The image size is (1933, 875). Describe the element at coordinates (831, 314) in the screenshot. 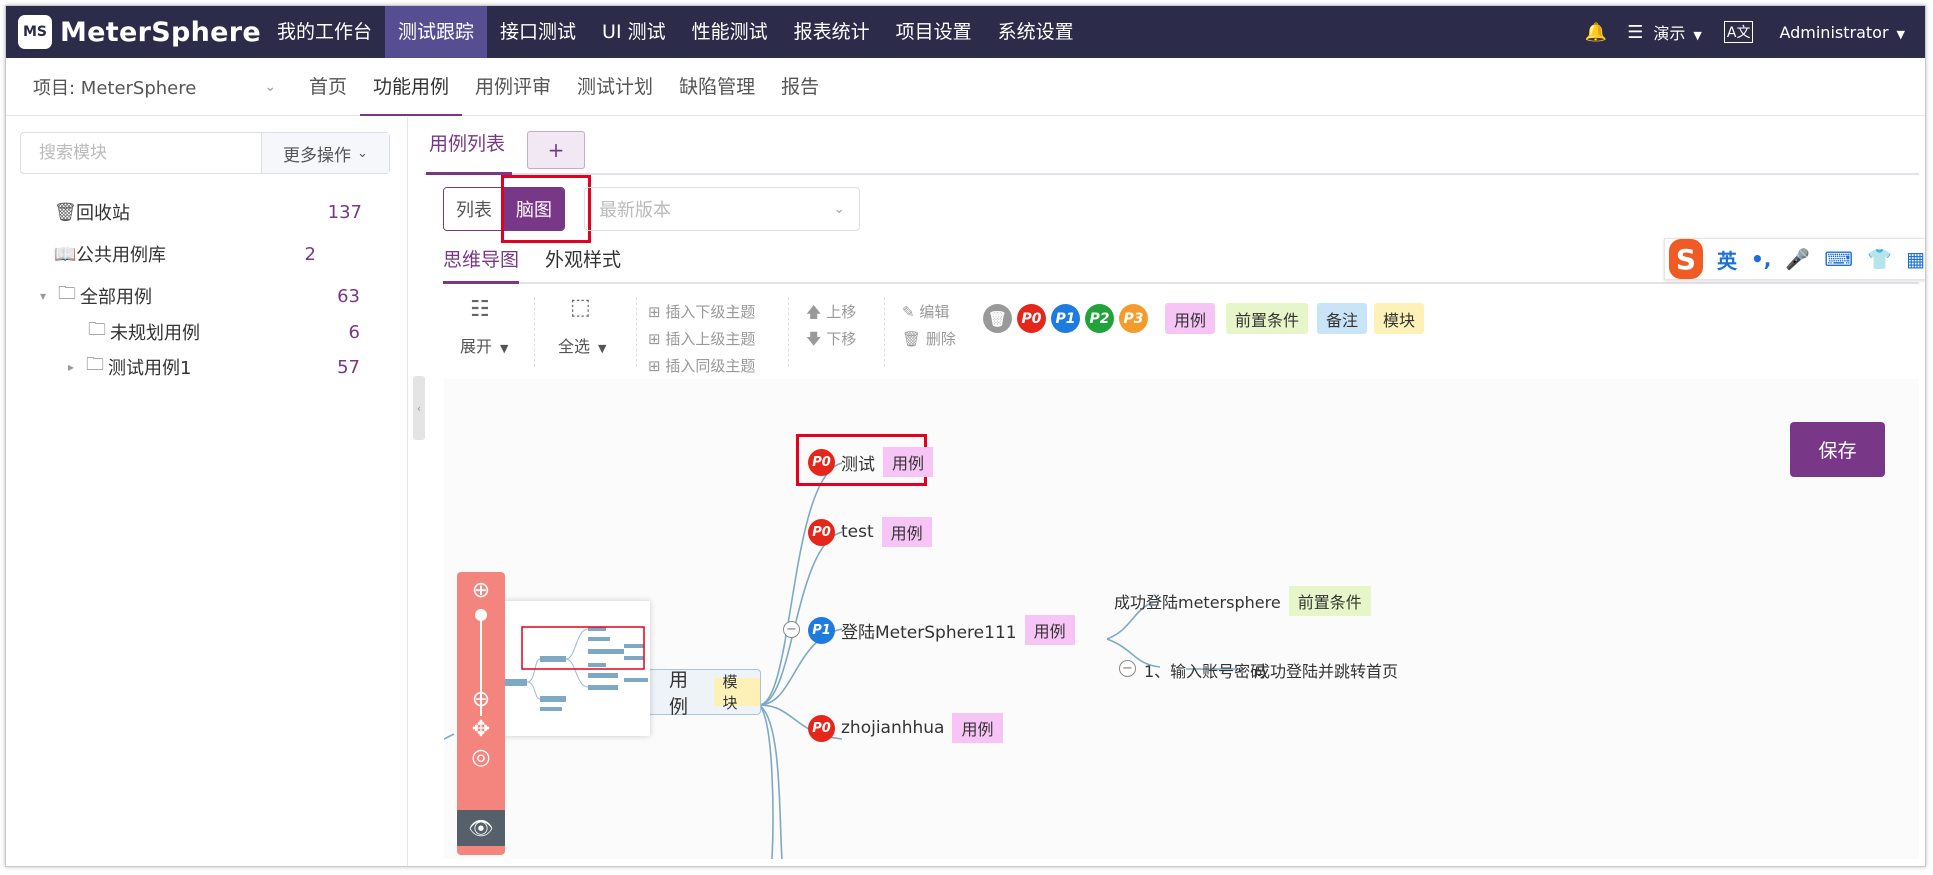

I see `move-up-button: 🡅 上移` at that location.